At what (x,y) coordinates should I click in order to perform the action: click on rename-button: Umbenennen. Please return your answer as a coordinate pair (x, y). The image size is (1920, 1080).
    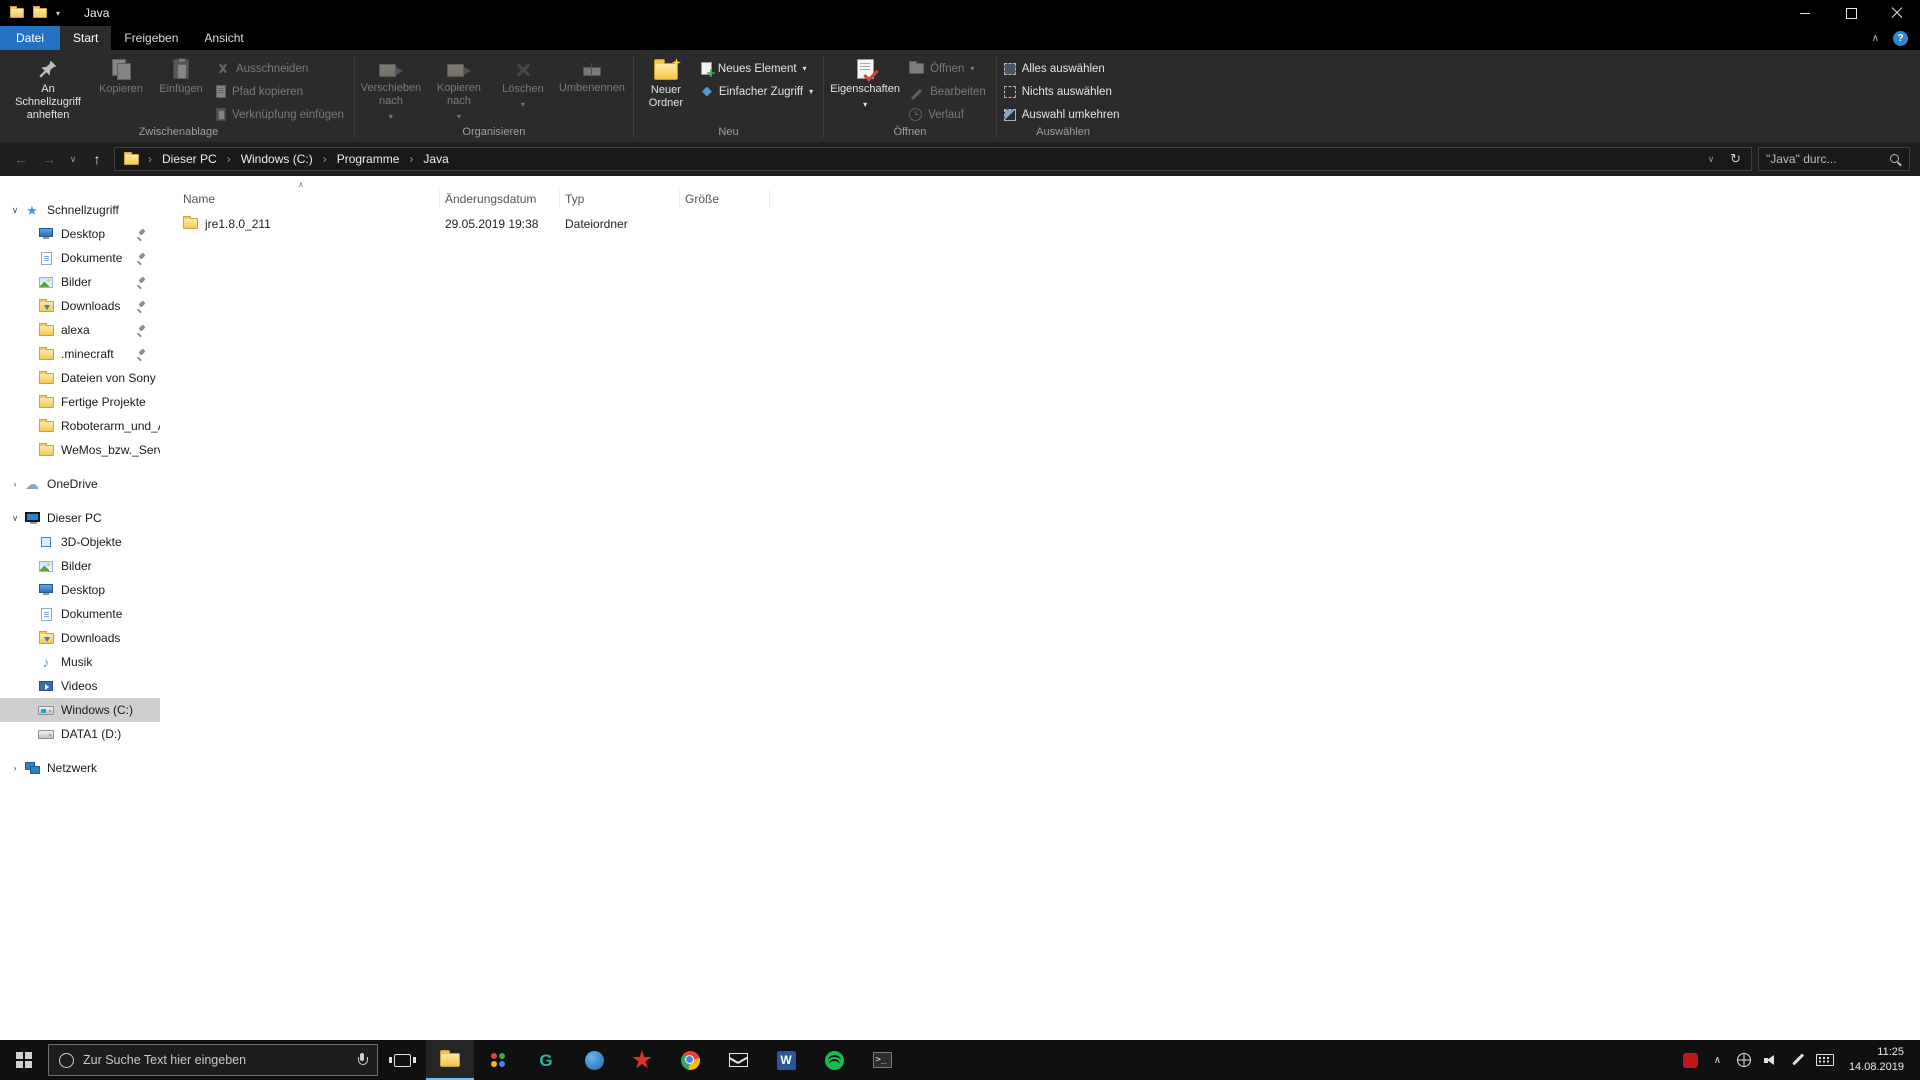
    Looking at the image, I should click on (592, 89).